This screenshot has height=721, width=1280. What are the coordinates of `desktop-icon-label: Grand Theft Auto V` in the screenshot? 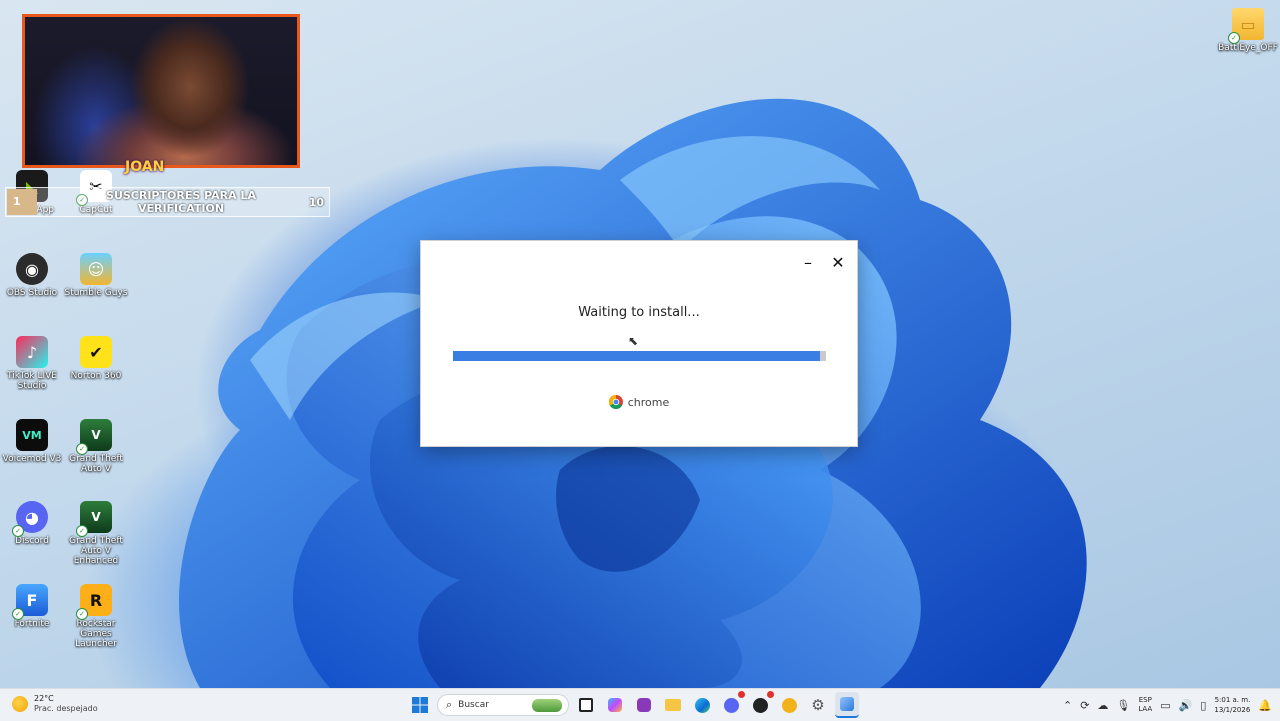 It's located at (96, 464).